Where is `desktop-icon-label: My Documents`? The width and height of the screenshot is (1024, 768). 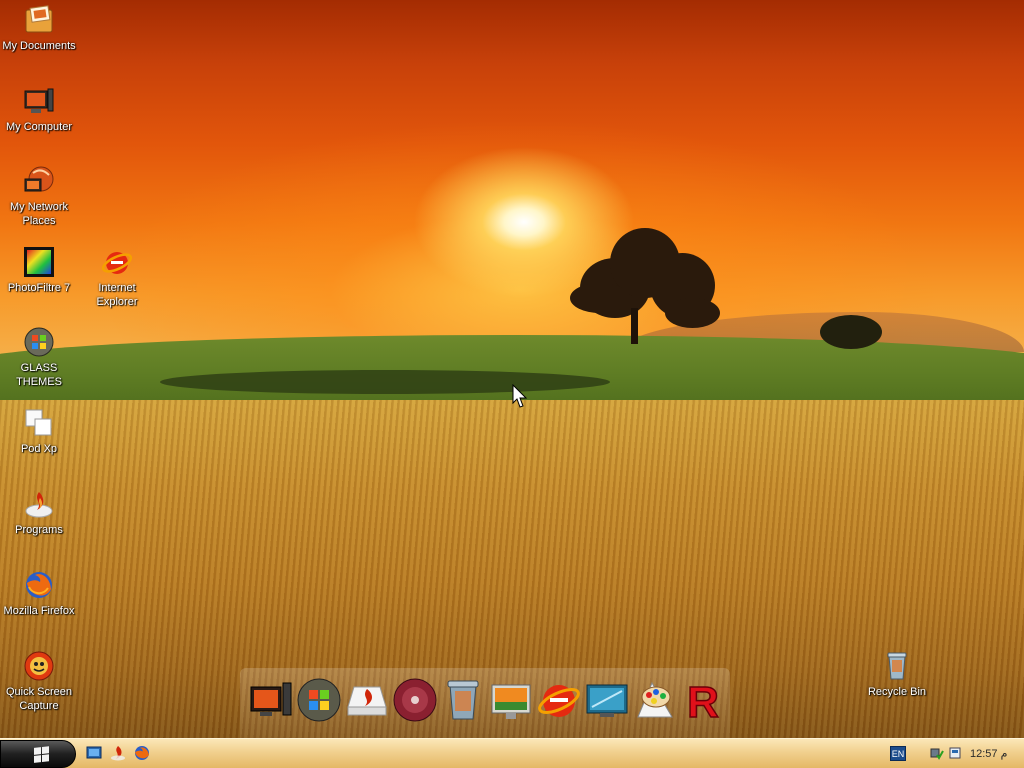
desktop-icon-label: My Documents is located at coordinates (39, 46).